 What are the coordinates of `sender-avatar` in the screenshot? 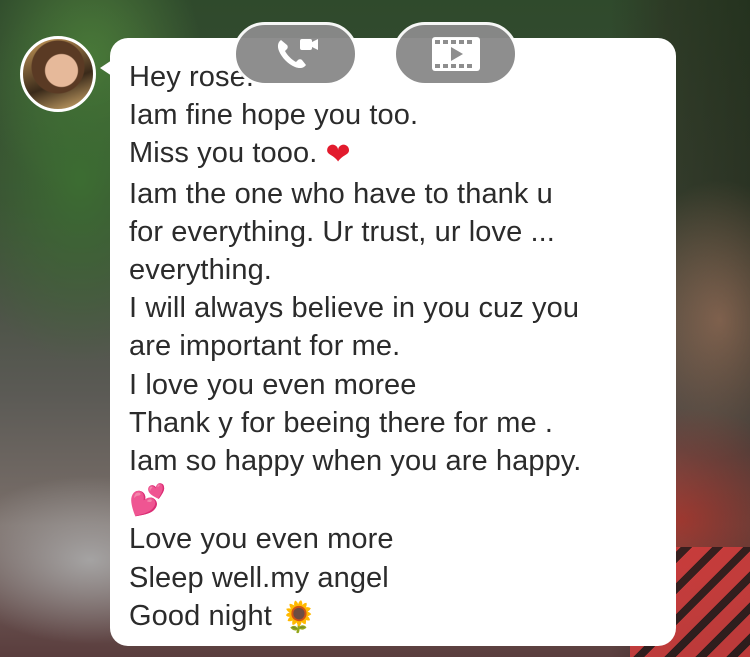 It's located at (58, 74).